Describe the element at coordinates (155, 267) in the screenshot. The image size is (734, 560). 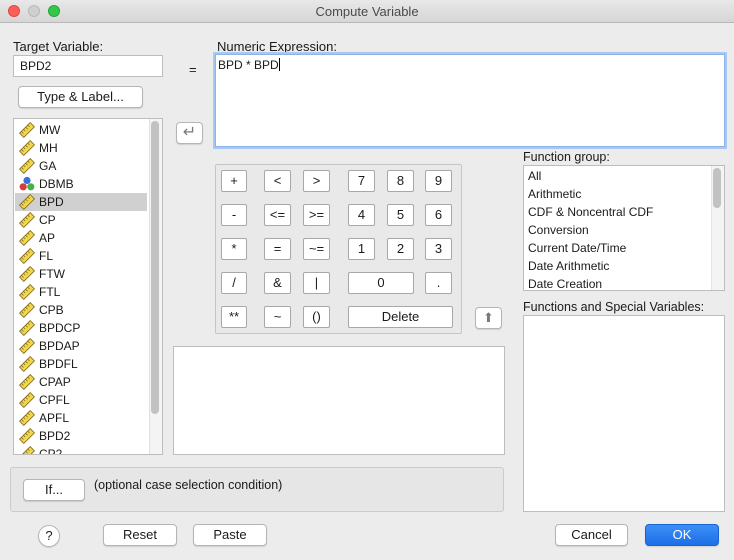
I see `variable-list-scroll-thumb` at that location.